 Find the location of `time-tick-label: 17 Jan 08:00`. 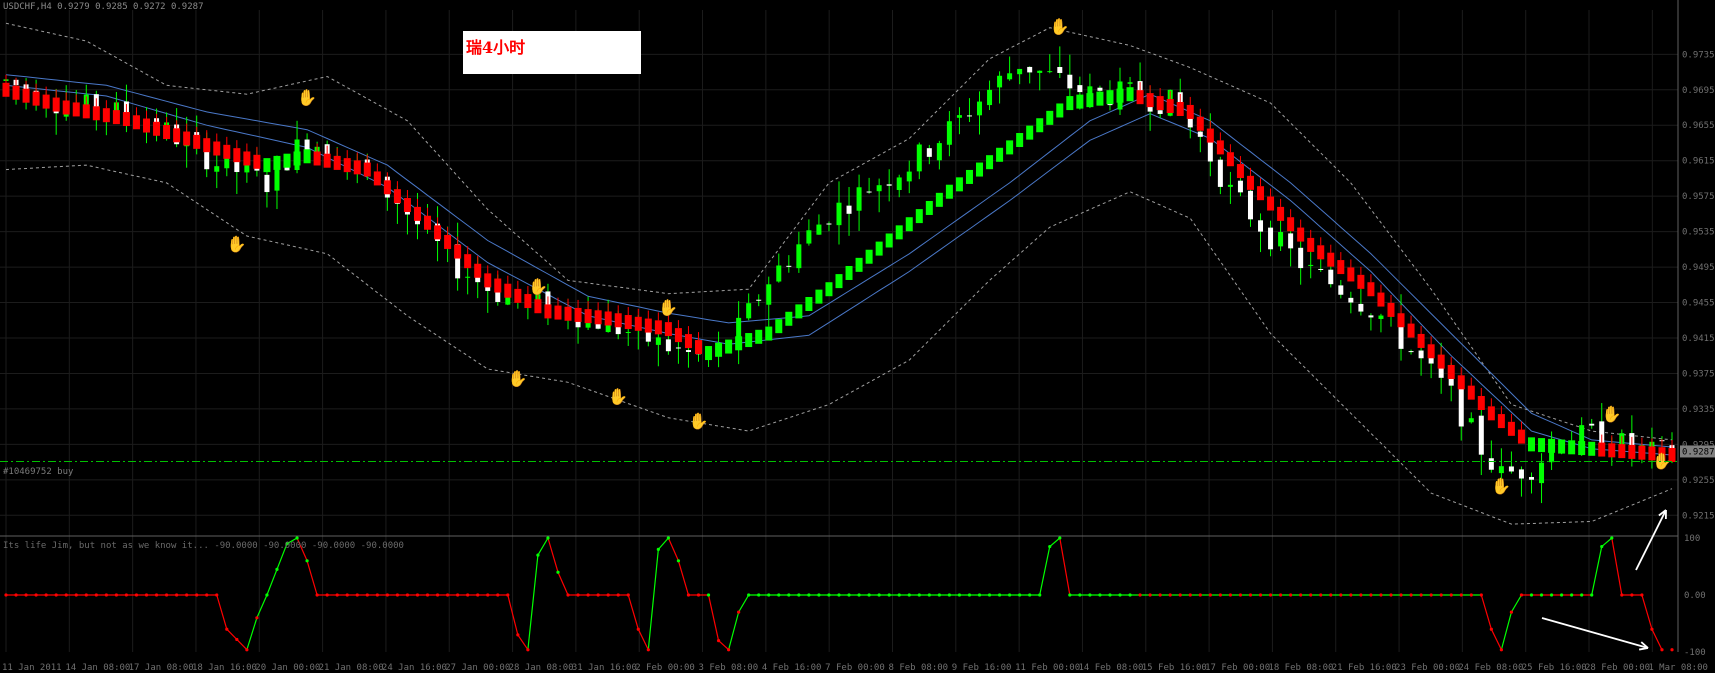

time-tick-label: 17 Jan 08:00 is located at coordinates (161, 668).